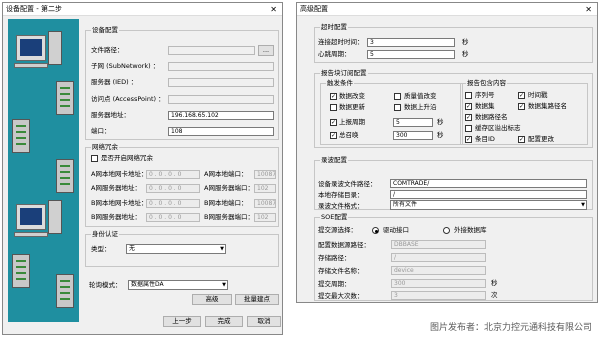  Describe the element at coordinates (447, 9) in the screenshot. I see `window-title: 高级配置` at that location.